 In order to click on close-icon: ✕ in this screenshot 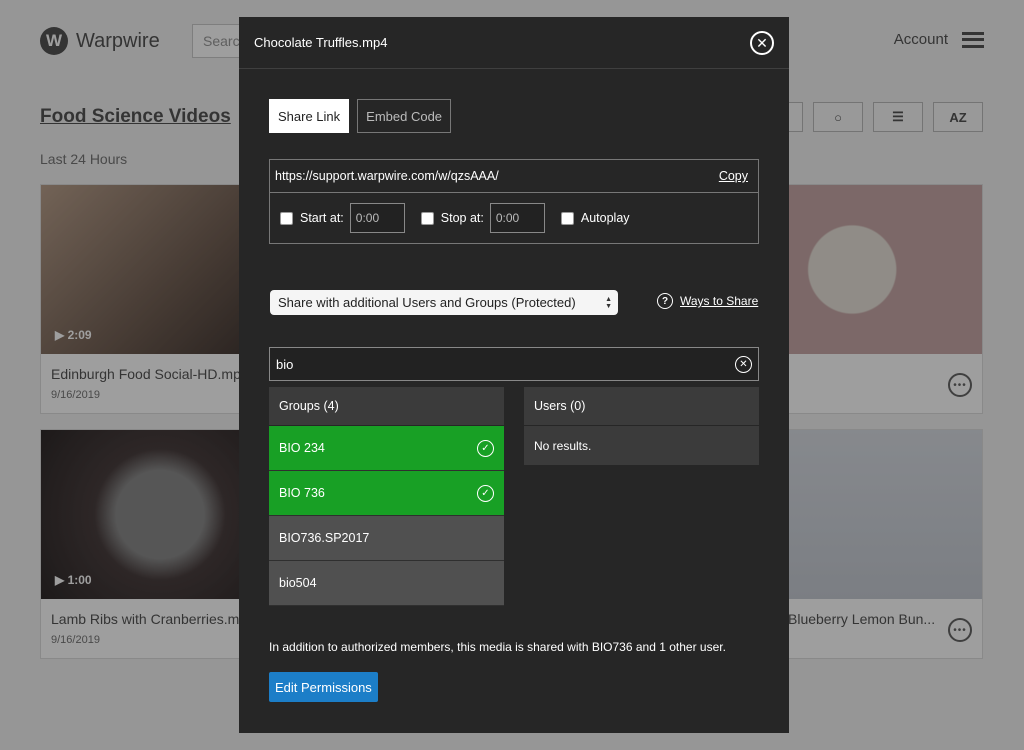, I will do `click(762, 42)`.